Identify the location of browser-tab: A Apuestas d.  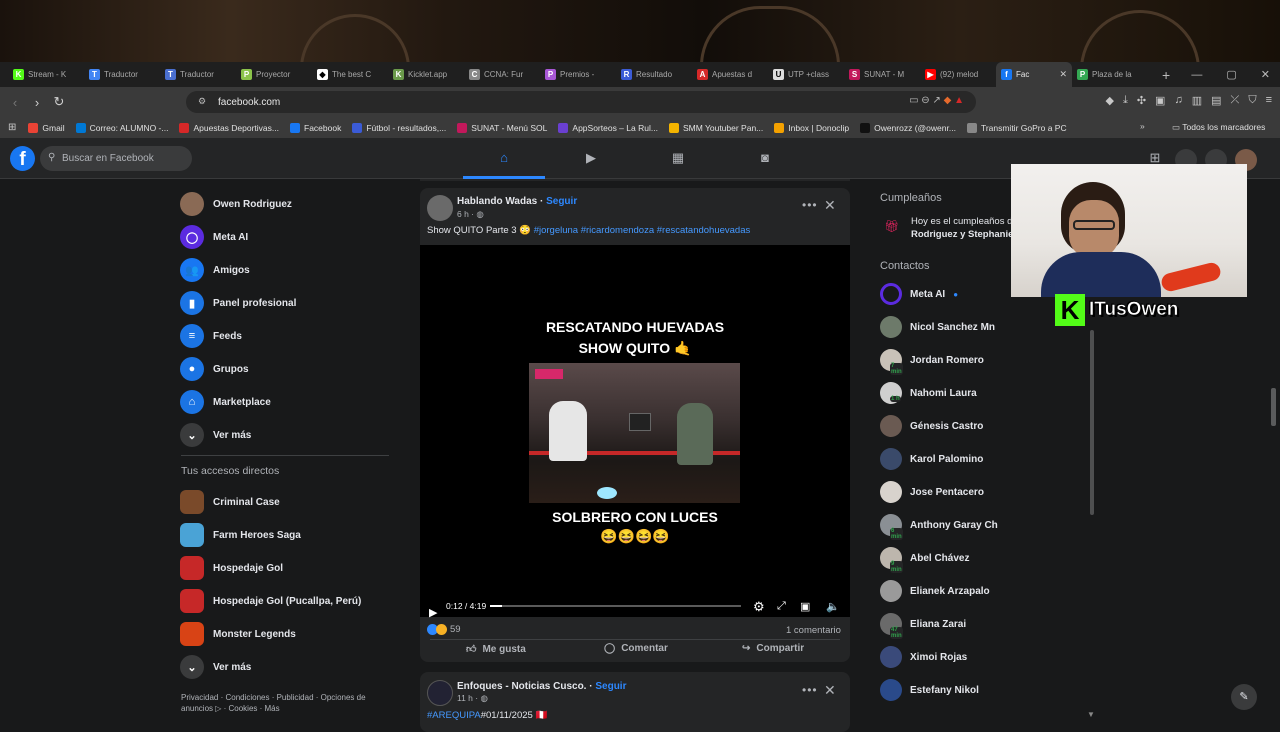
(730, 74).